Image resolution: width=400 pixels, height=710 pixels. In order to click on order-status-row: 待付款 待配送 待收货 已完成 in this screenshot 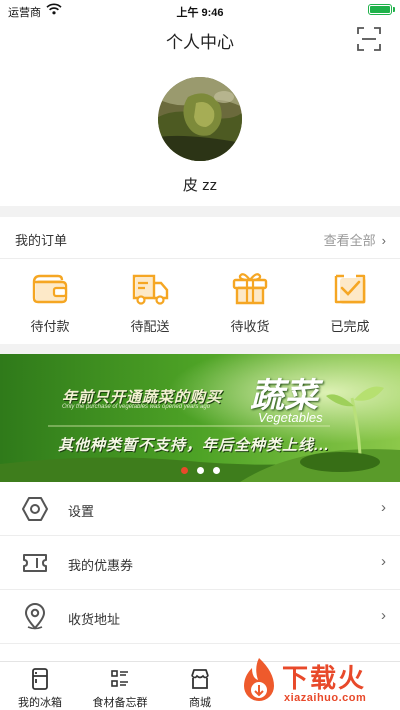, I will do `click(200, 302)`.